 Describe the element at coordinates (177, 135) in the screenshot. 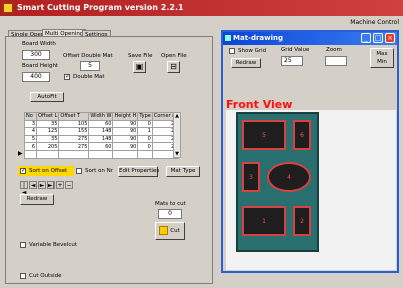

I see `table-scrollbar: ▲ ▼` at that location.